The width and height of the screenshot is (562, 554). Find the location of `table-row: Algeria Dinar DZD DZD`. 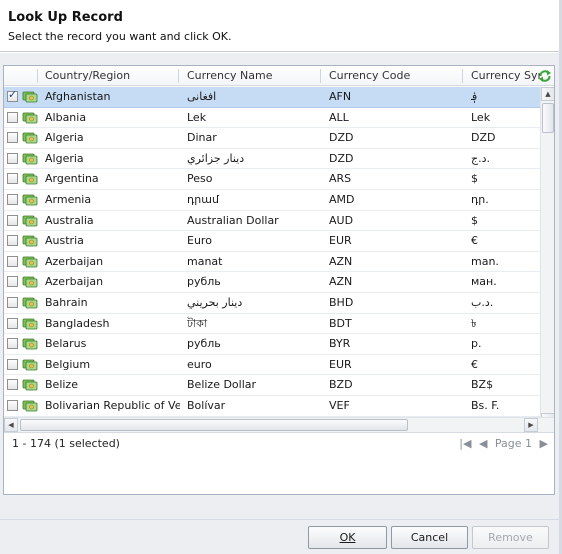

table-row: Algeria Dinar DZD DZD is located at coordinates (272, 138).